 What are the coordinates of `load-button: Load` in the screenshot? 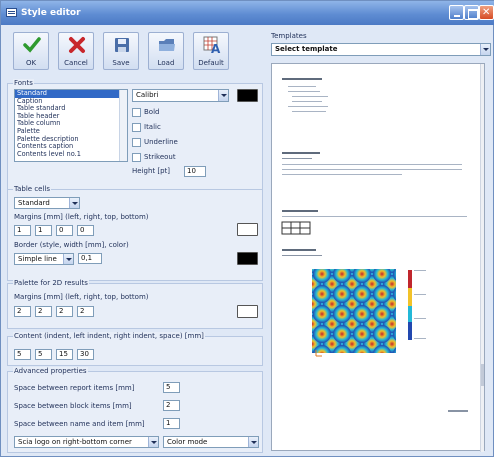 It's located at (166, 51).